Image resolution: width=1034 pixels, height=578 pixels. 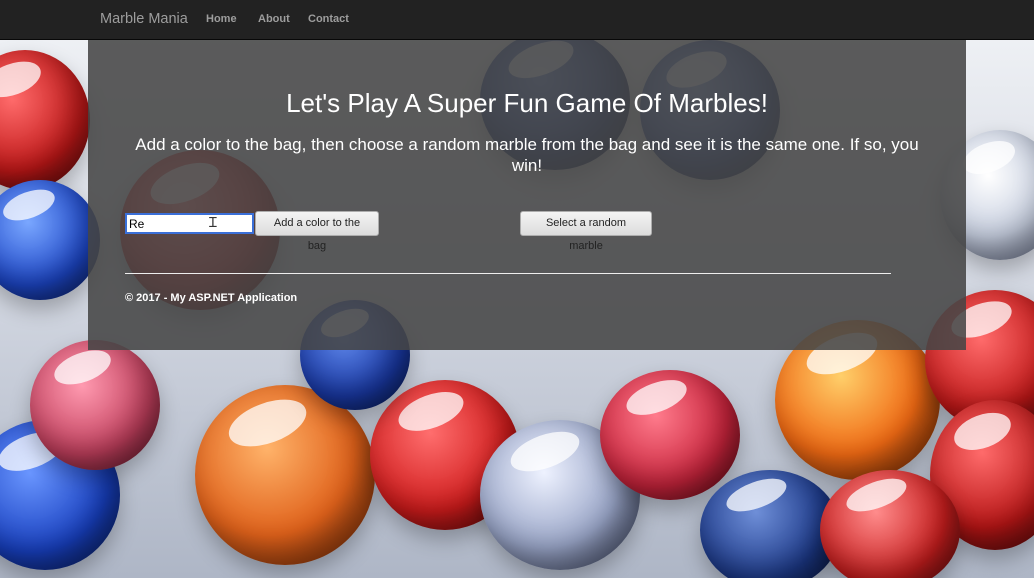 What do you see at coordinates (508, 273) in the screenshot?
I see `footer-divider` at bounding box center [508, 273].